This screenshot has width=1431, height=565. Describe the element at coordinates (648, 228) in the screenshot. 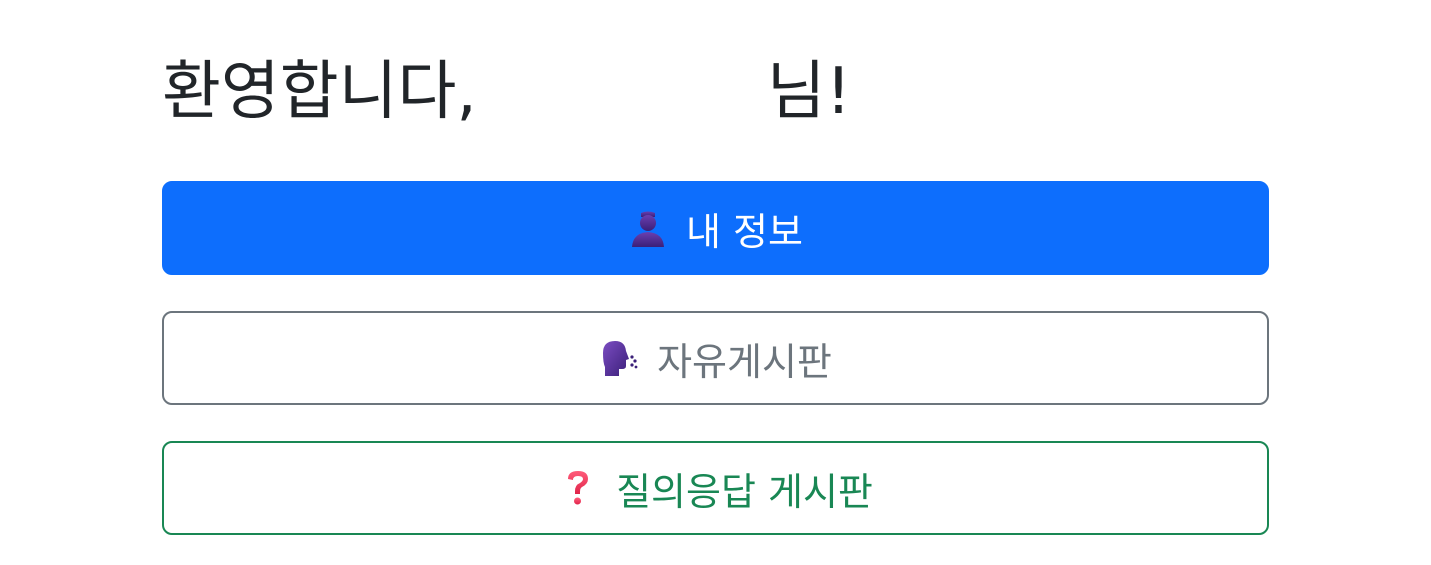

I see `person-silhouette-icon` at that location.